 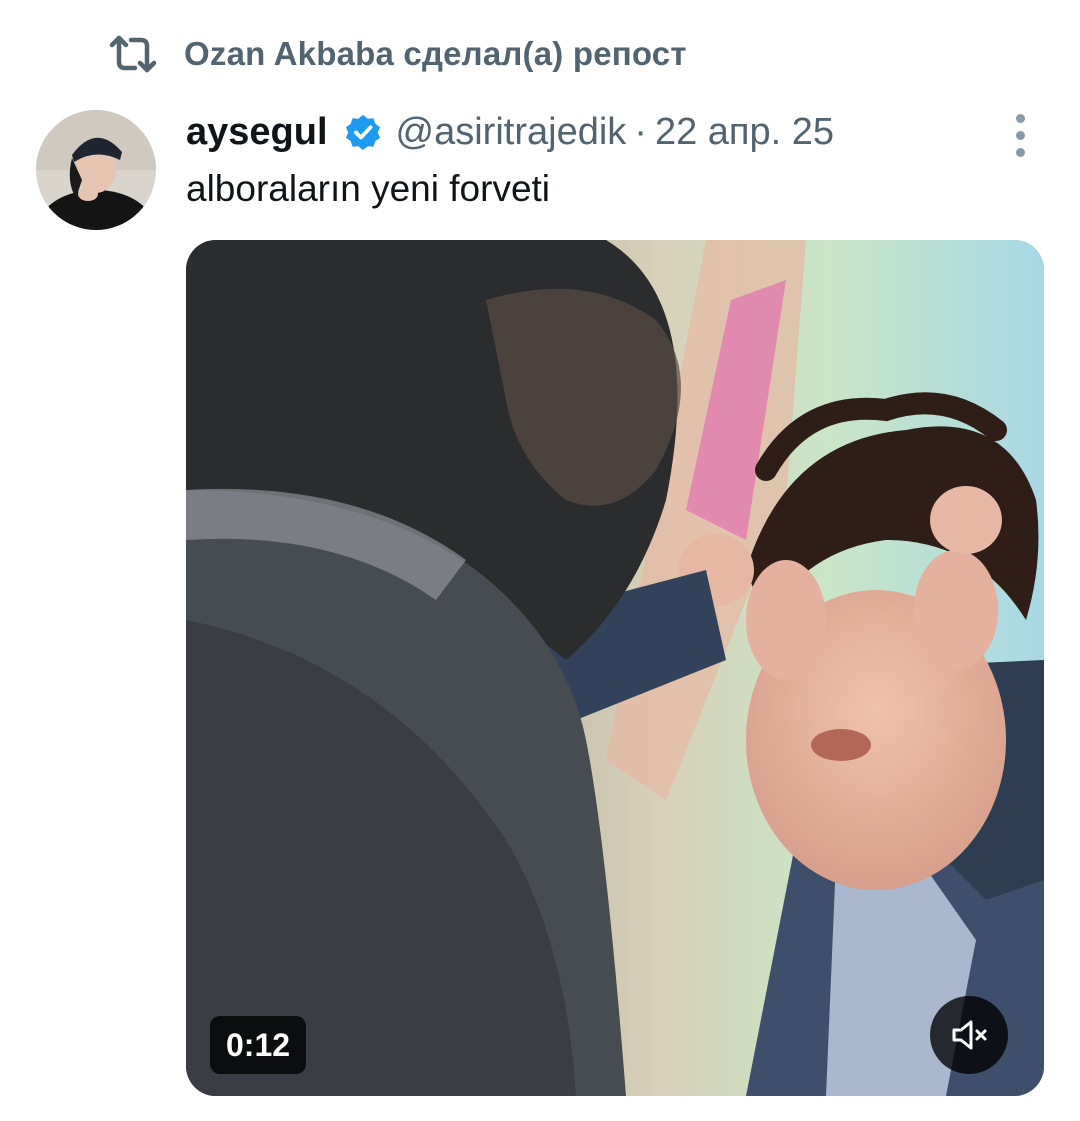 I want to click on tweet-text: alboraların yeni forveti, so click(x=368, y=188).